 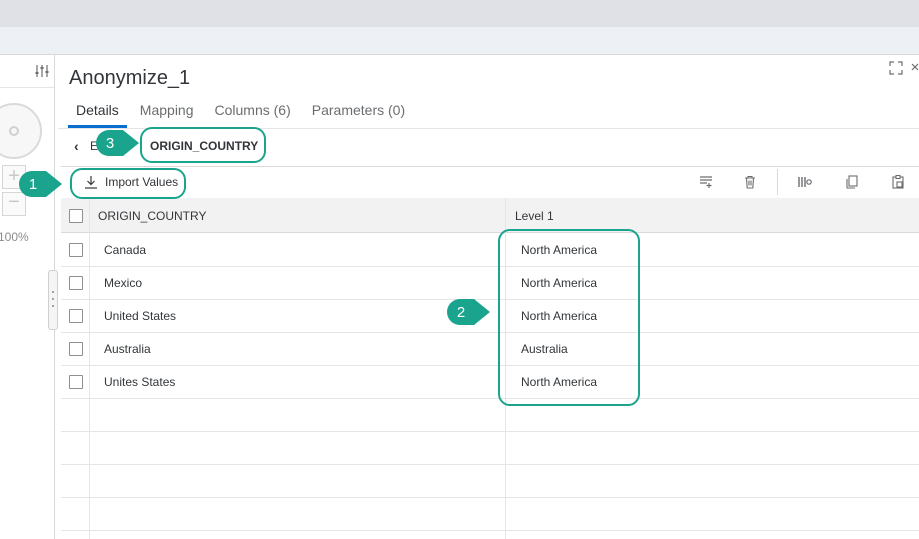 What do you see at coordinates (21, 131) in the screenshot?
I see `pan-control` at bounding box center [21, 131].